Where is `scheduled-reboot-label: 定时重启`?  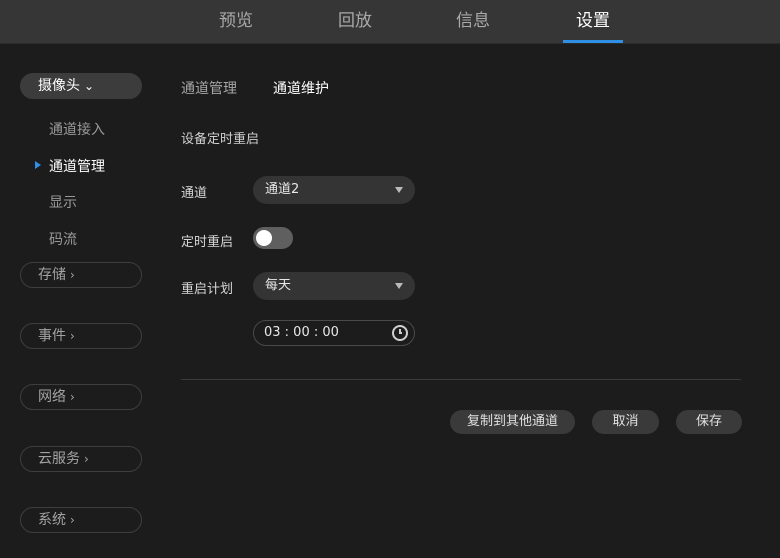
scheduled-reboot-label: 定时重启 is located at coordinates (207, 242).